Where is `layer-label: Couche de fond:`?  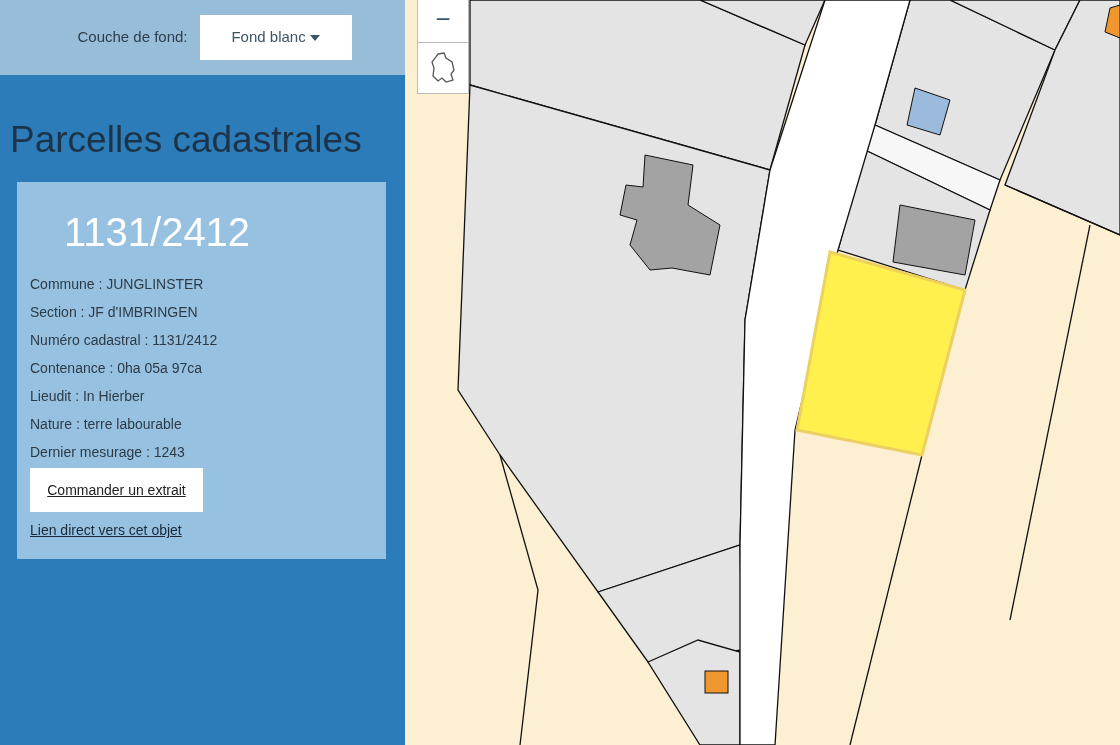
layer-label: Couche de fond: is located at coordinates (132, 37).